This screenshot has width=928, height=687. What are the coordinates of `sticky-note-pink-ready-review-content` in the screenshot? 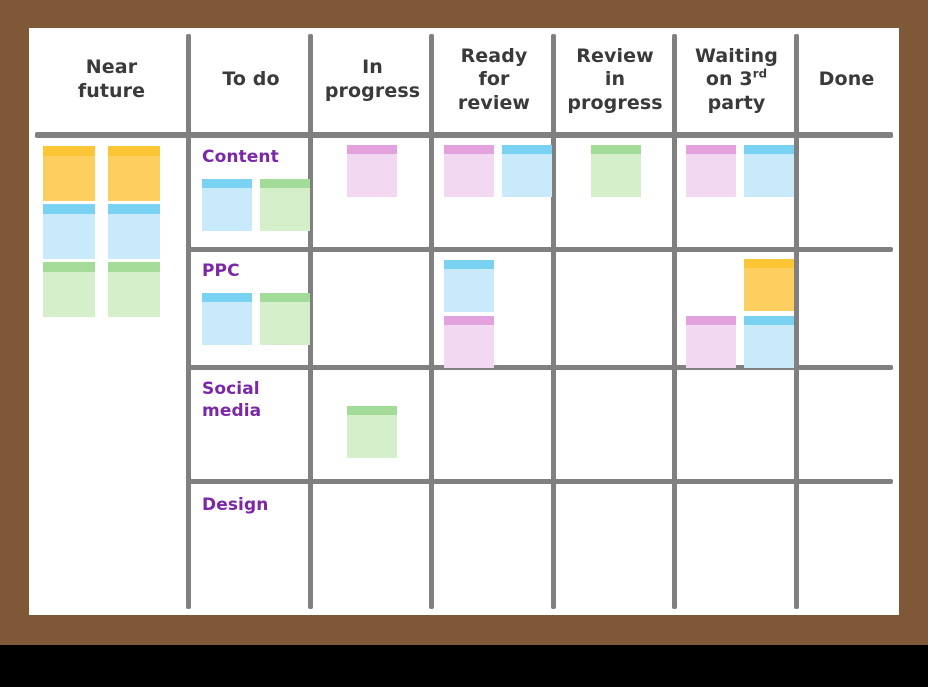 It's located at (469, 171).